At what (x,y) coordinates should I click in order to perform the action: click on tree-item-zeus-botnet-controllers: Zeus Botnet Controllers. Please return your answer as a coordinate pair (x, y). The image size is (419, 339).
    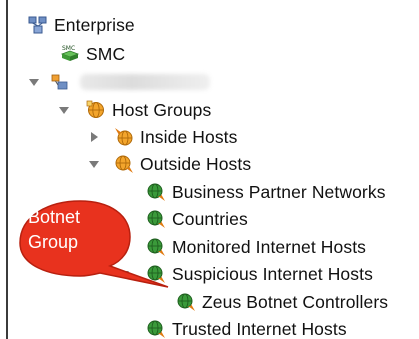
    Looking at the image, I should click on (282, 302).